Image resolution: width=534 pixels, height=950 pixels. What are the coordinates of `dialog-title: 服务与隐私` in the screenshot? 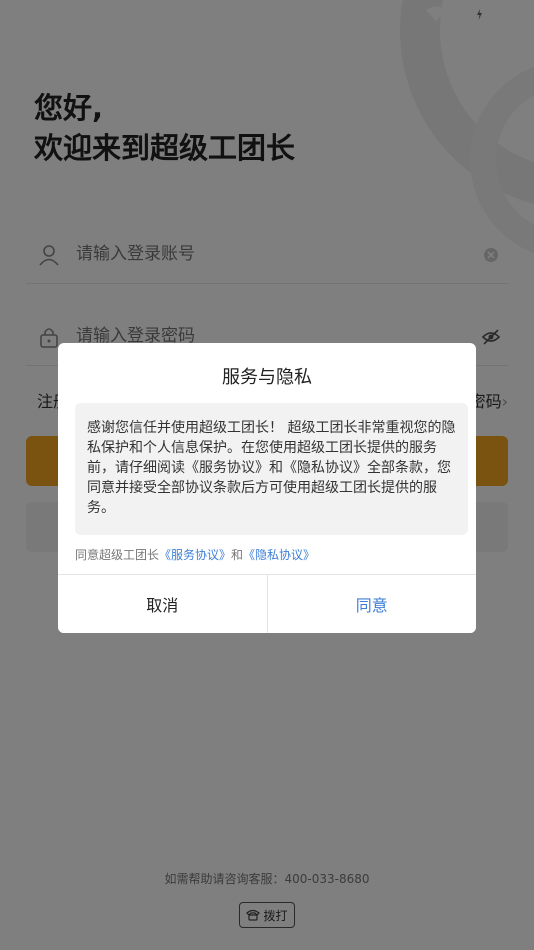 It's located at (267, 377).